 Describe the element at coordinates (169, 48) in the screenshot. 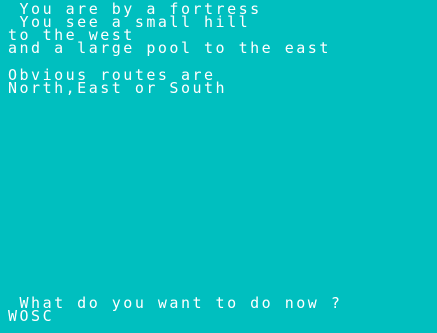

I see `description-line: and a large pool to the east` at that location.